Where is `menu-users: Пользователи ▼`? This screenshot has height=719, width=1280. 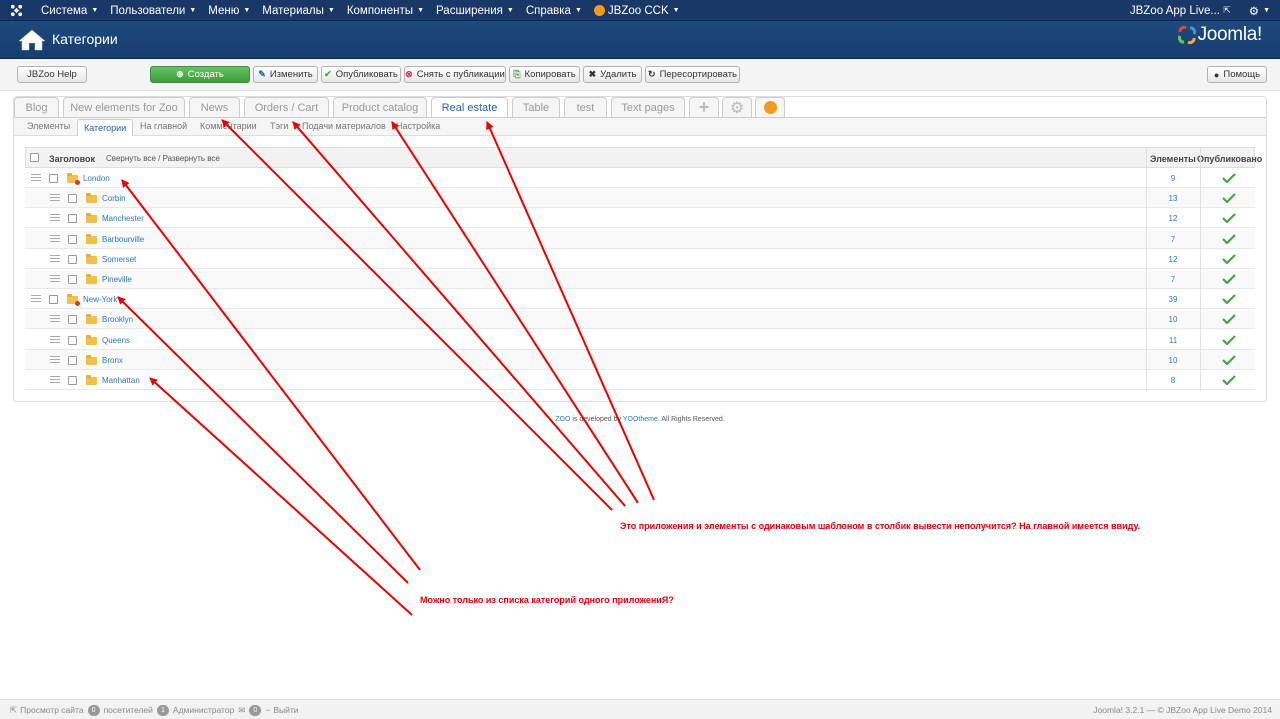
menu-users: Пользователи ▼ is located at coordinates (153, 11).